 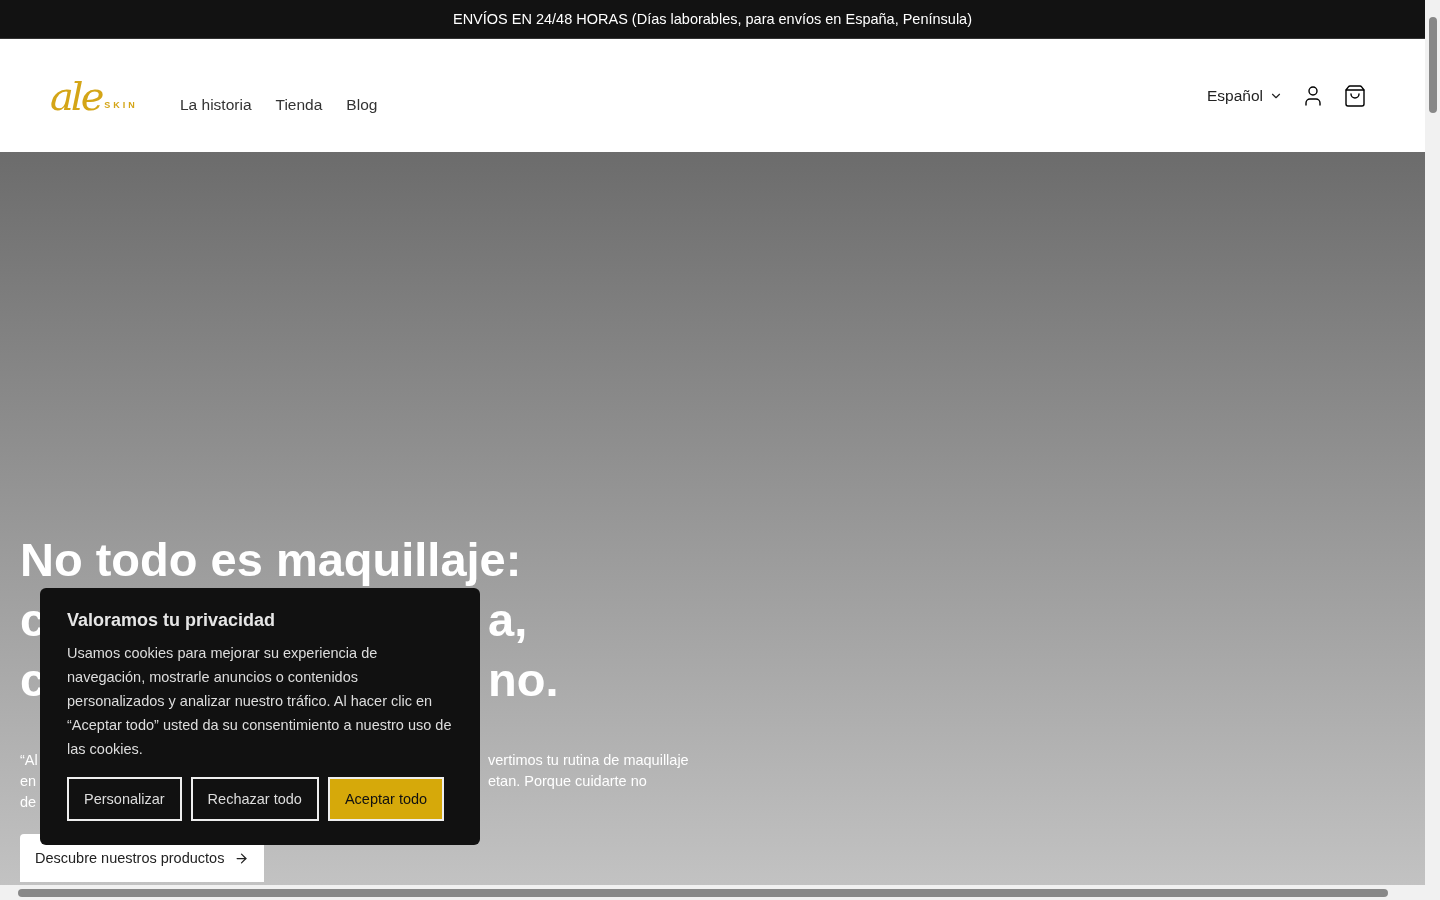 I want to click on nav-link: La historia, so click(x=216, y=104).